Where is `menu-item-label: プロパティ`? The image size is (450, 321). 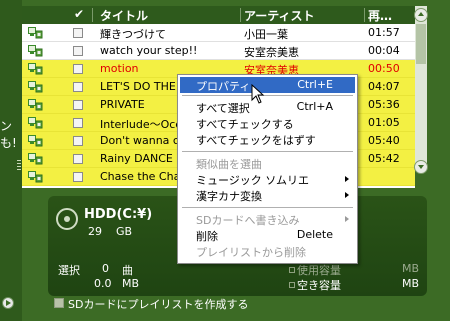
menu-item-label: プロパティ is located at coordinates (223, 86).